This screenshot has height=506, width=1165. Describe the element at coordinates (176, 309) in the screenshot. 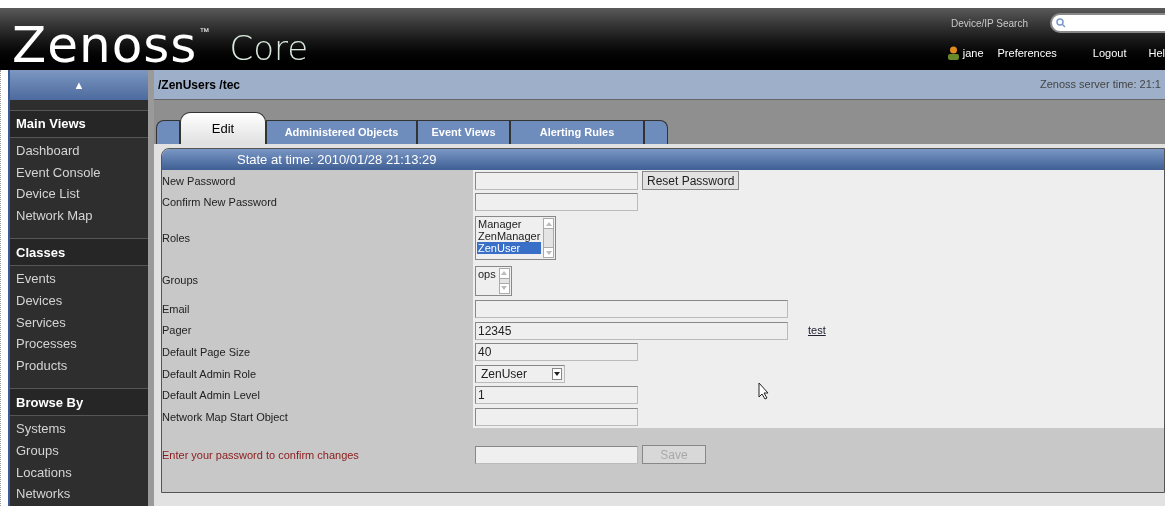

I see `field-label: Email` at that location.